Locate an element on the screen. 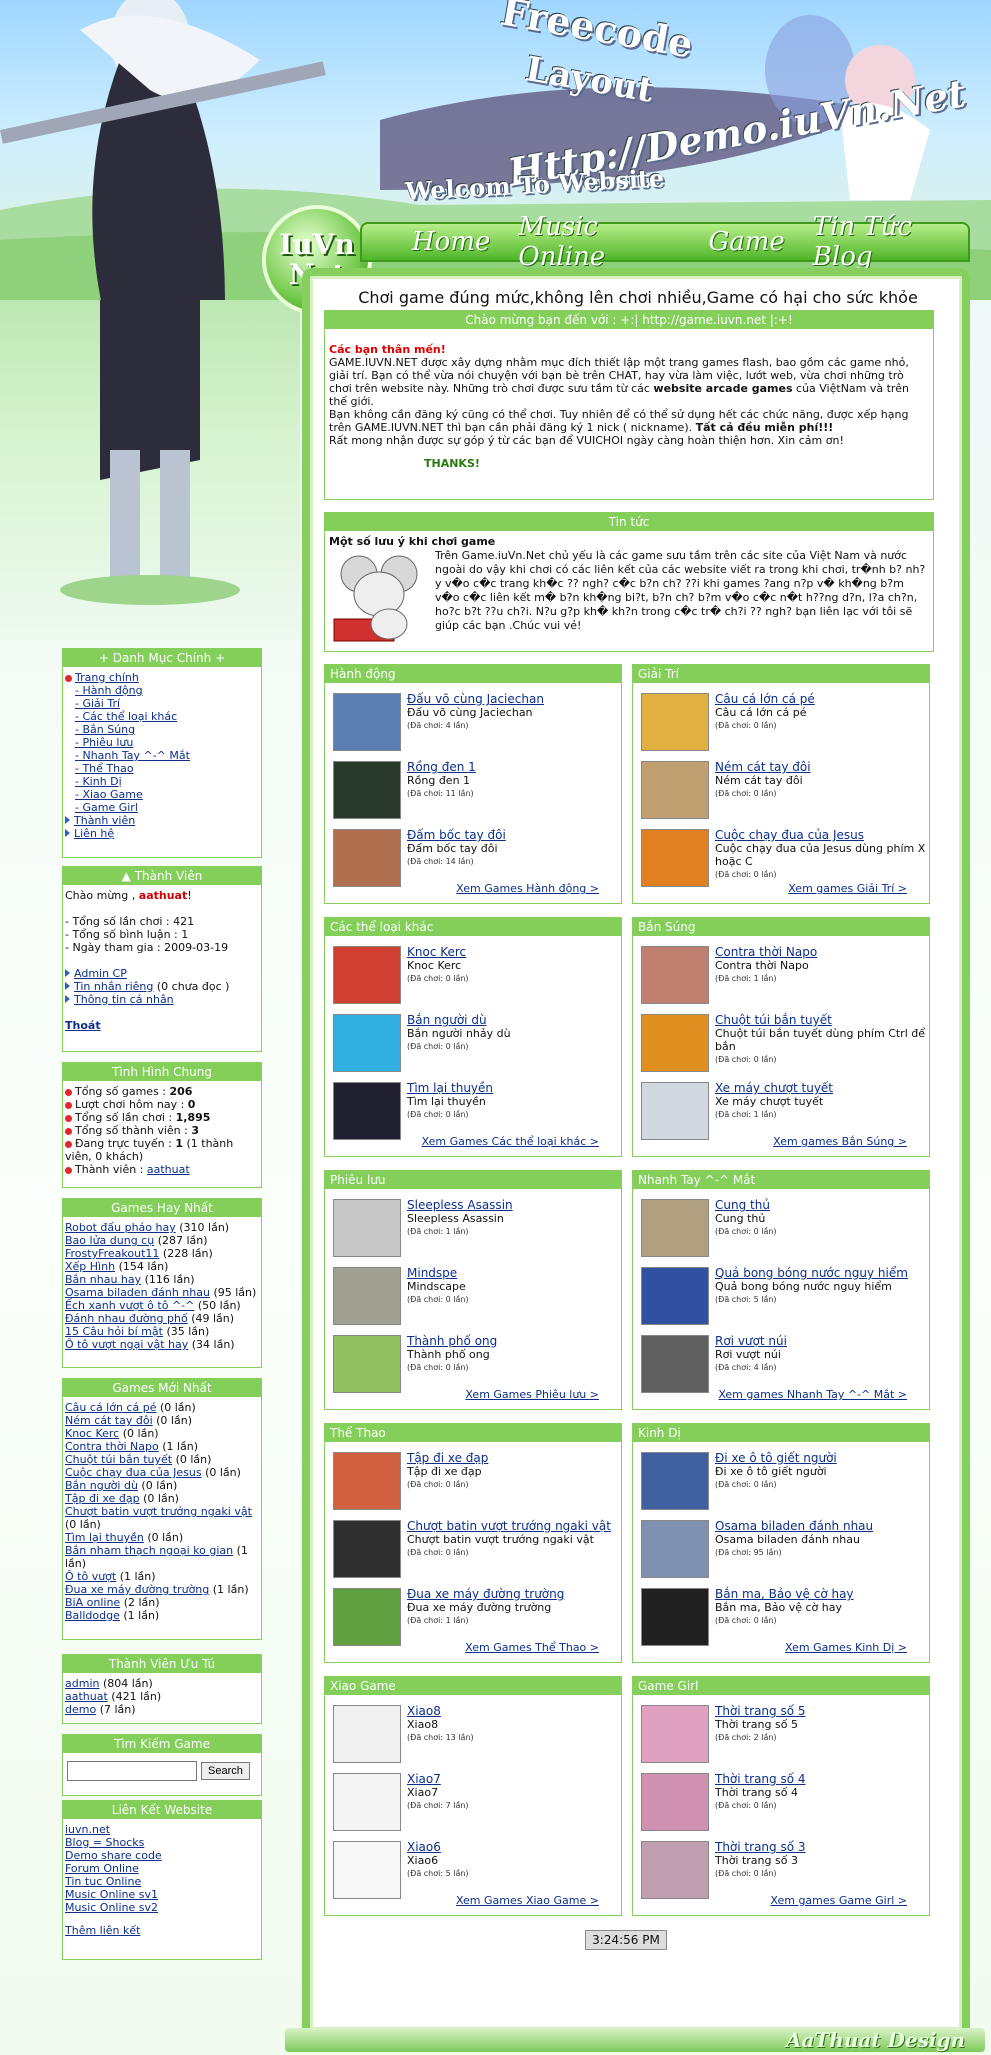  game-title-link: Bắn người dù is located at coordinates (459, 1020).